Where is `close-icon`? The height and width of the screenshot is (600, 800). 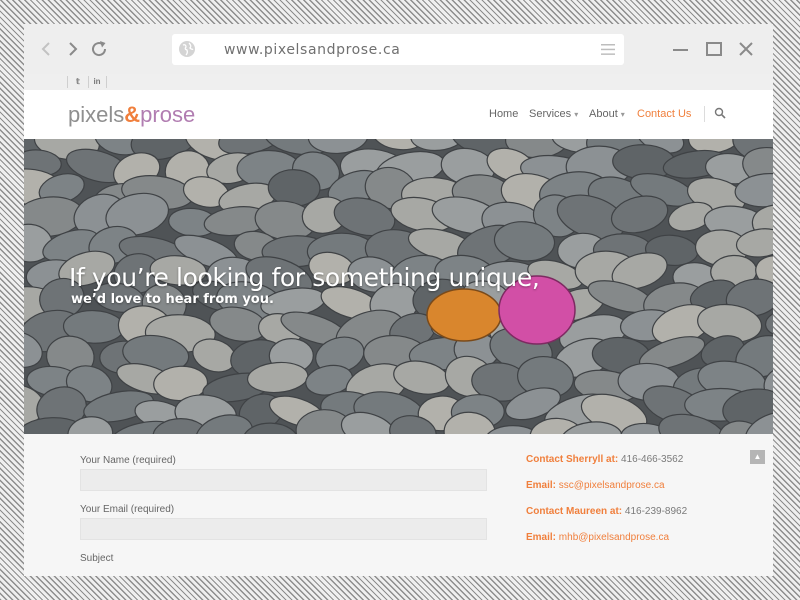 close-icon is located at coordinates (746, 49).